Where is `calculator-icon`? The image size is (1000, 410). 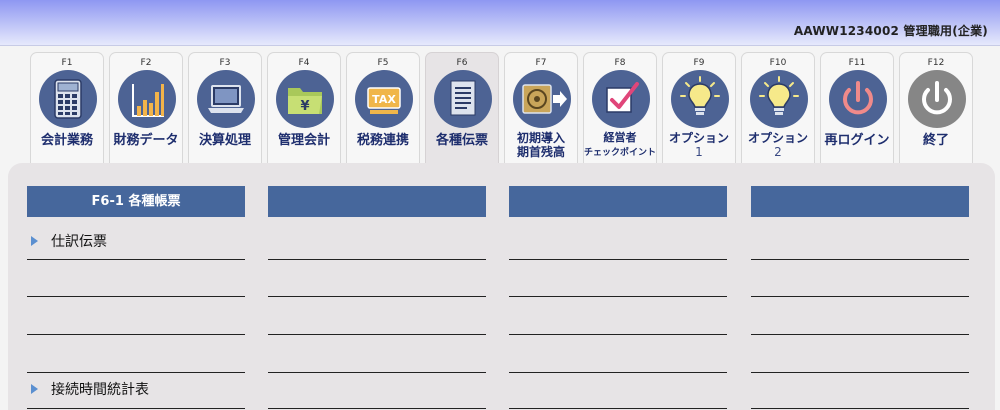 calculator-icon is located at coordinates (68, 99).